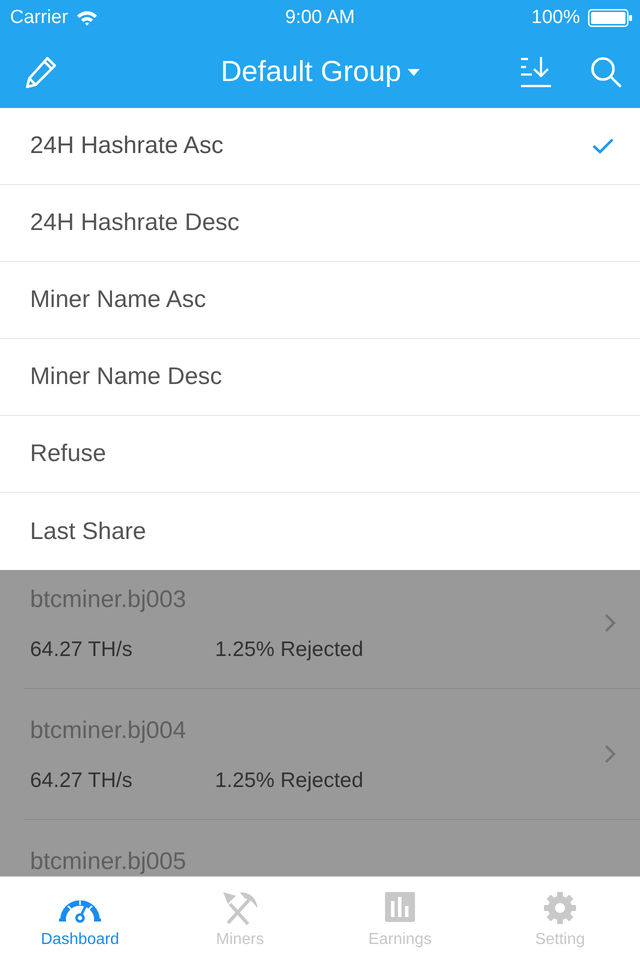  Describe the element at coordinates (39, 18) in the screenshot. I see `carrier-label: Carrier` at that location.